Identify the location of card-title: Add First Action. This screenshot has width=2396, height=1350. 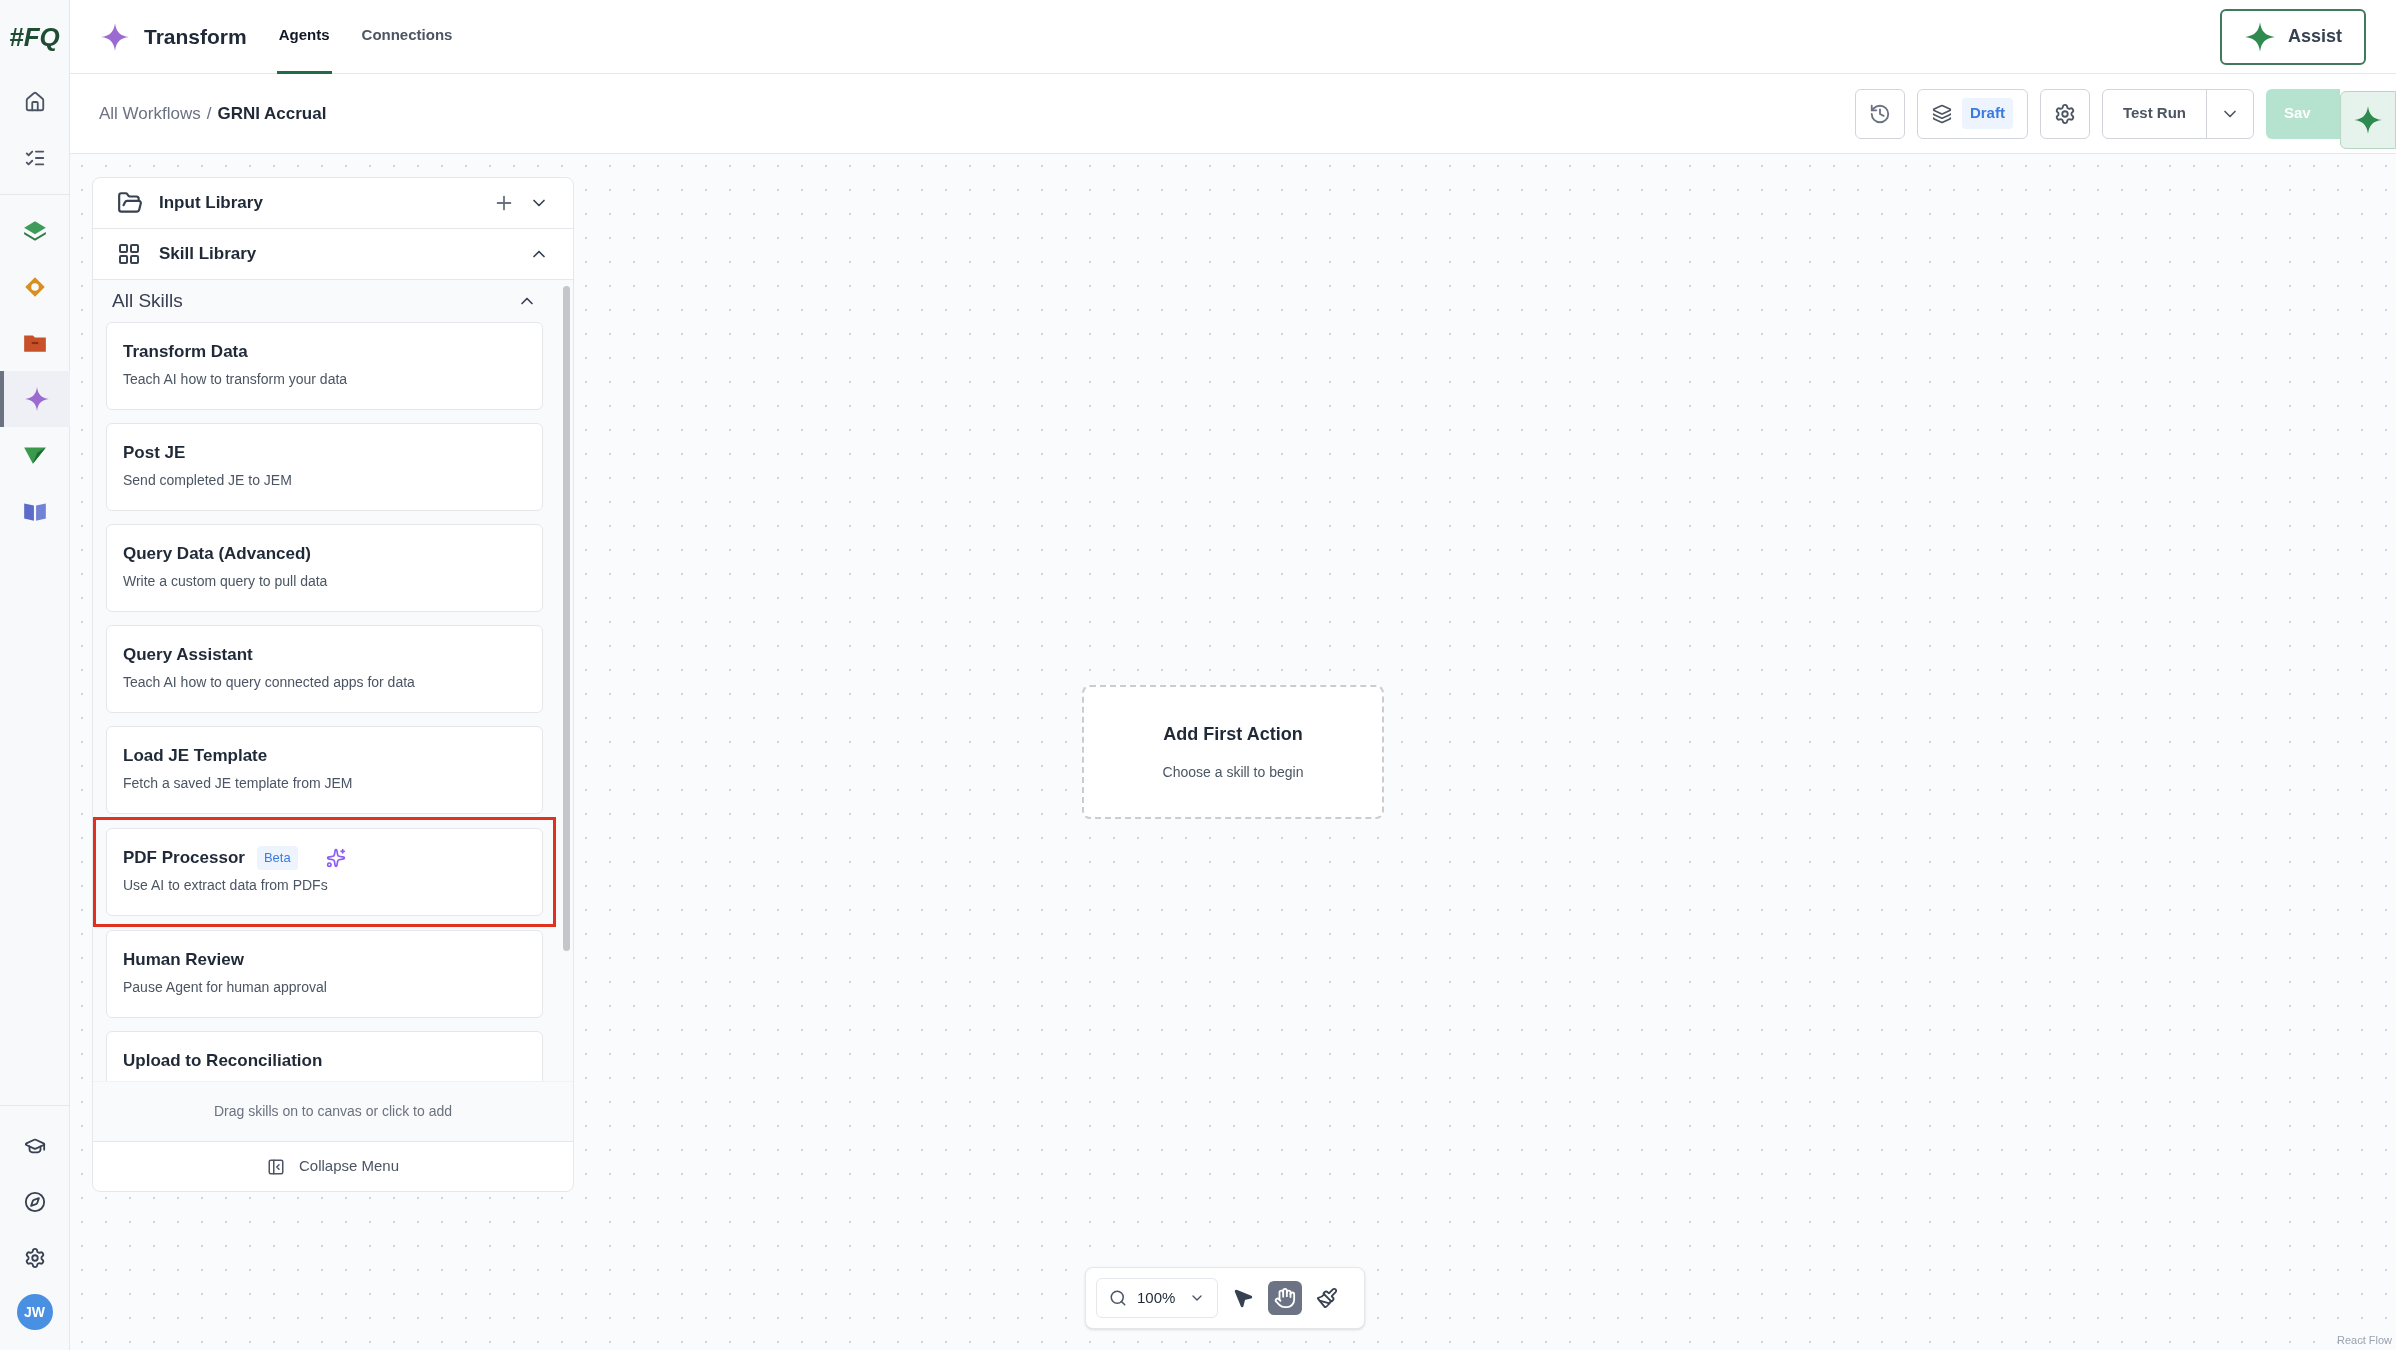
(1233, 734).